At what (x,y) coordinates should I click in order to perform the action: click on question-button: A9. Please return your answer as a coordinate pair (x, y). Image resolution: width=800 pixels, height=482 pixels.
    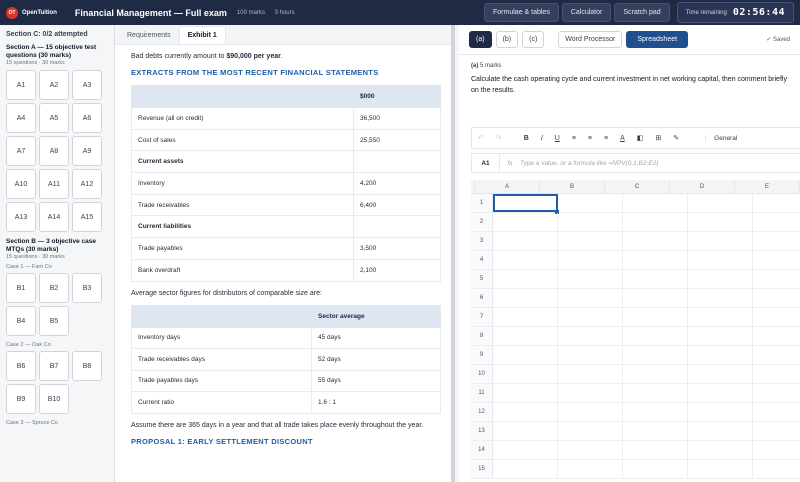
    Looking at the image, I should click on (87, 151).